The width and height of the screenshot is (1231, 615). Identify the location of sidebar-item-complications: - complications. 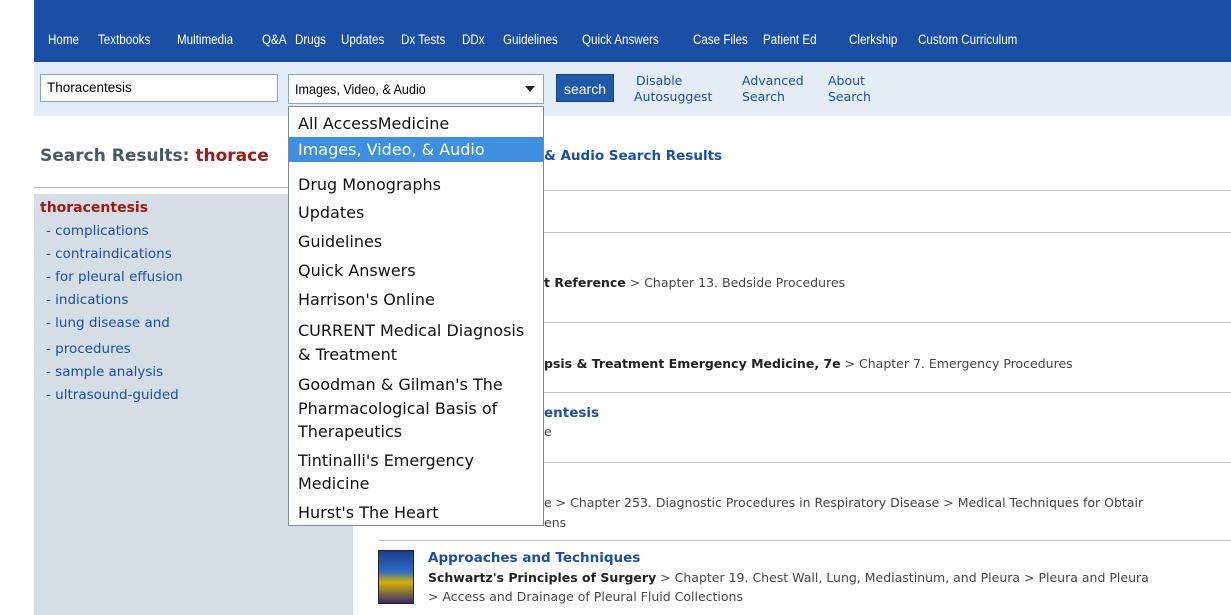
(97, 231).